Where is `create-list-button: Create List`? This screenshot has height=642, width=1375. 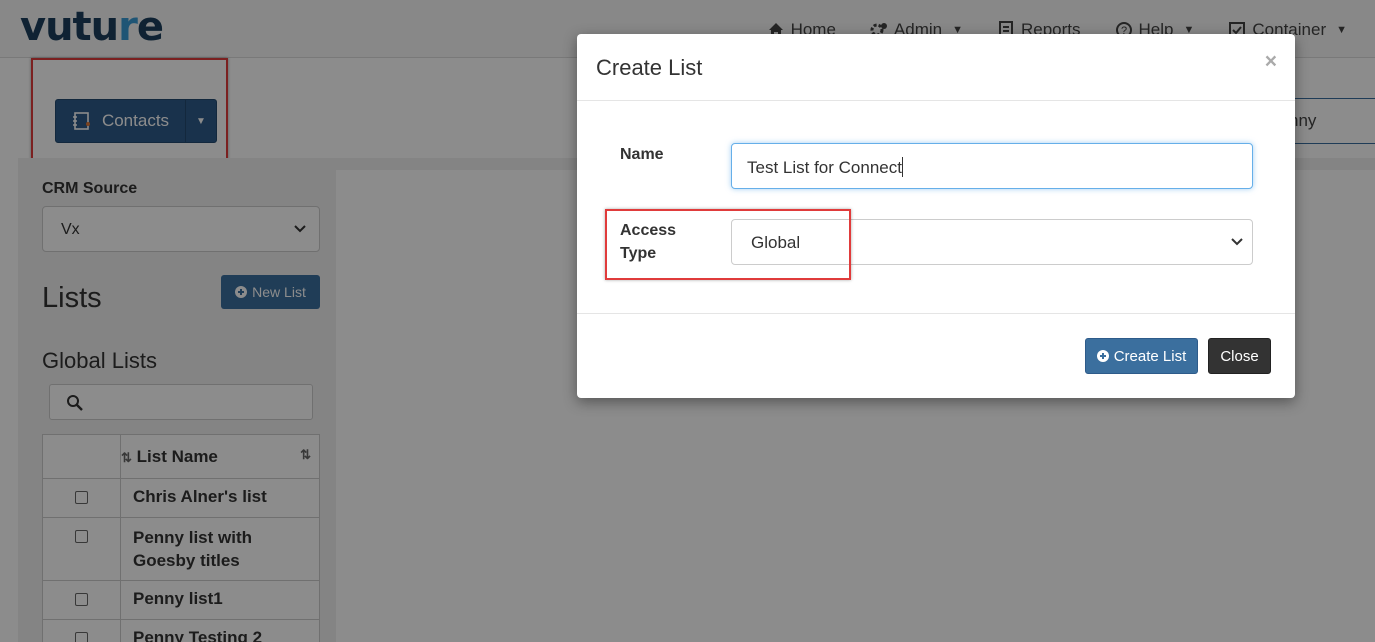
create-list-button: Create List is located at coordinates (1141, 356).